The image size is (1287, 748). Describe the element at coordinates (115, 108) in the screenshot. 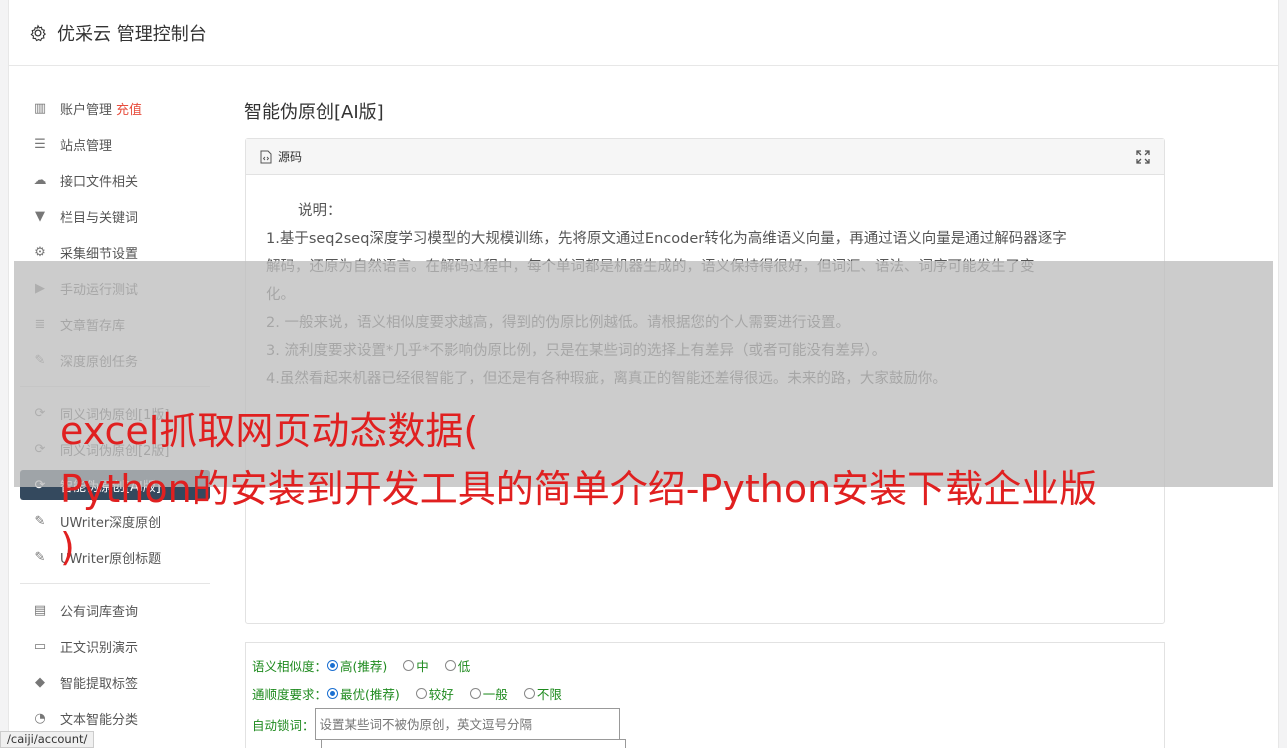

I see `sidebar-item-account: ▥ 账户管理 充值` at that location.